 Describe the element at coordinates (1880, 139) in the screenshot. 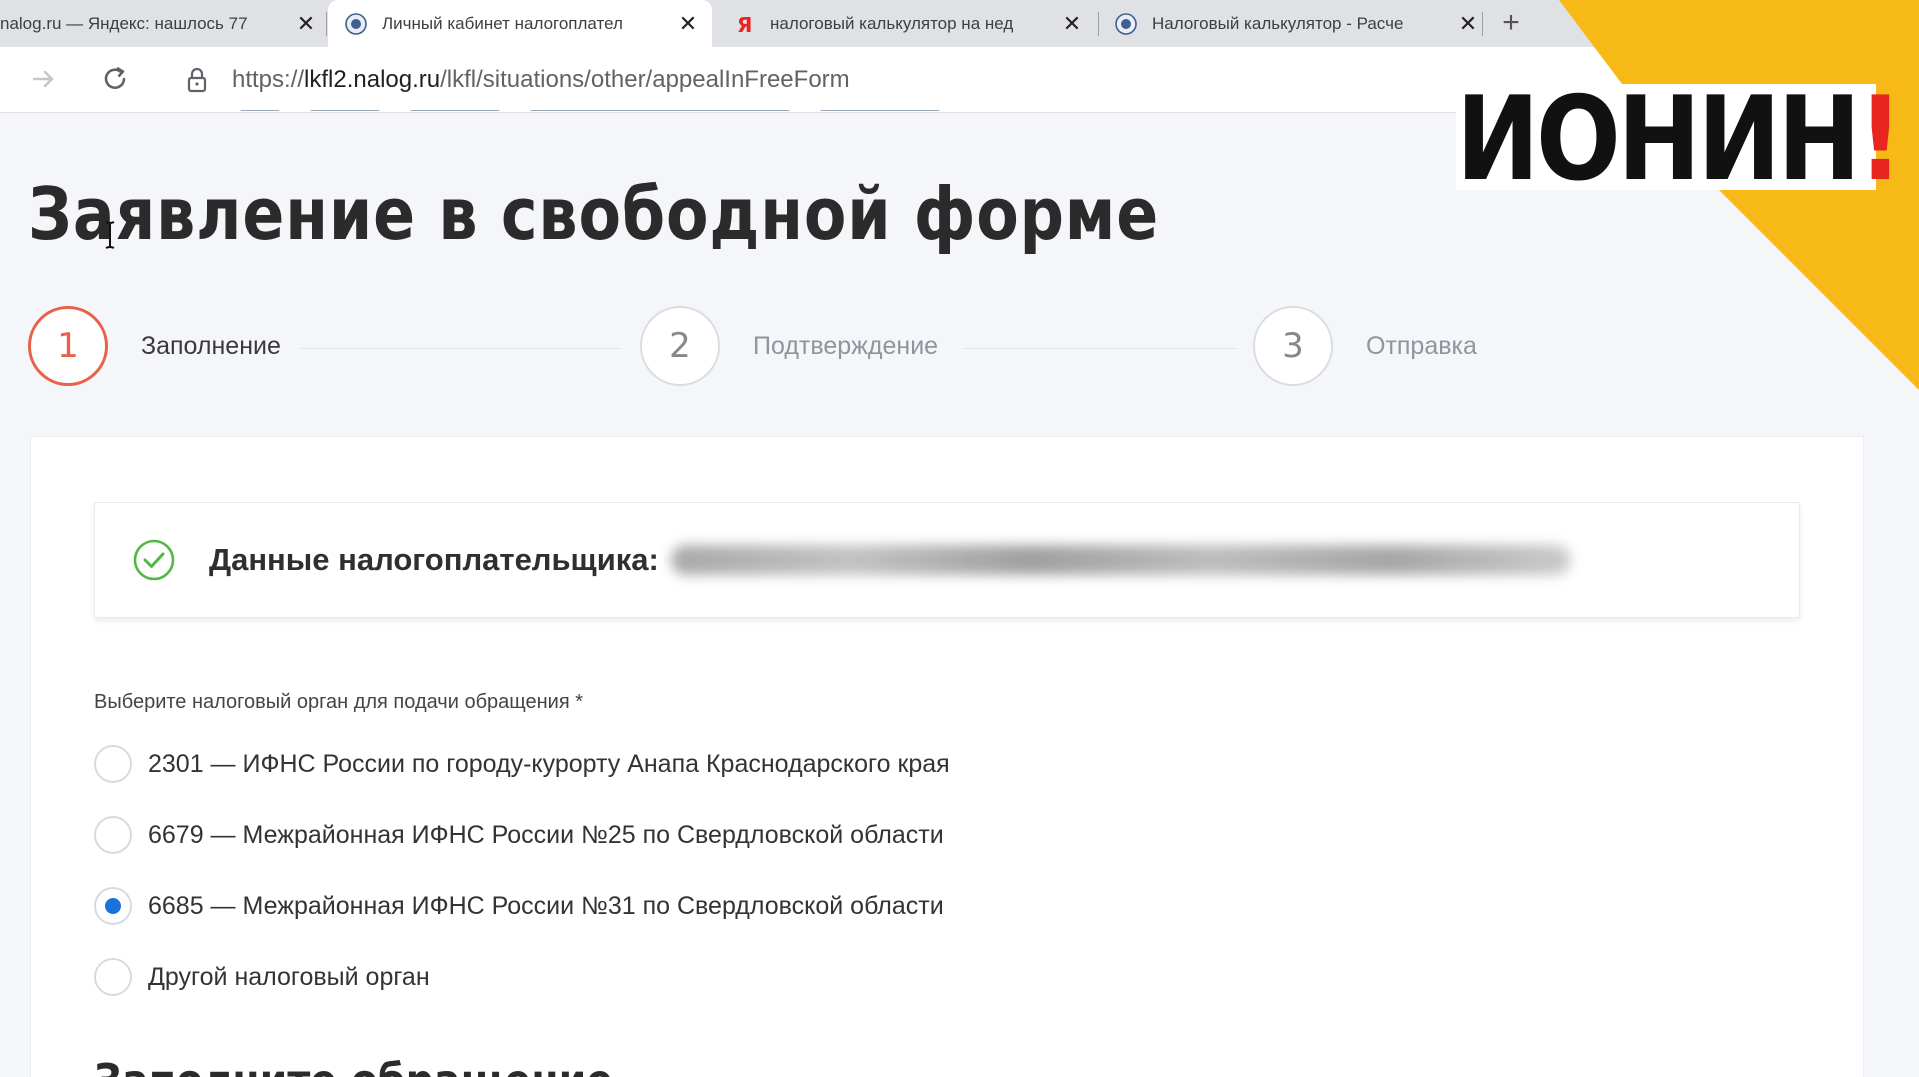

I see `logo-mark: !` at that location.